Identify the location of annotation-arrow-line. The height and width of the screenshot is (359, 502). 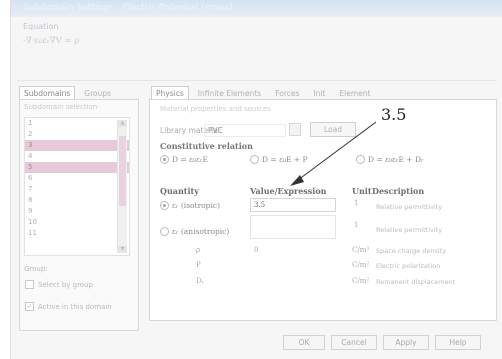
(337, 151).